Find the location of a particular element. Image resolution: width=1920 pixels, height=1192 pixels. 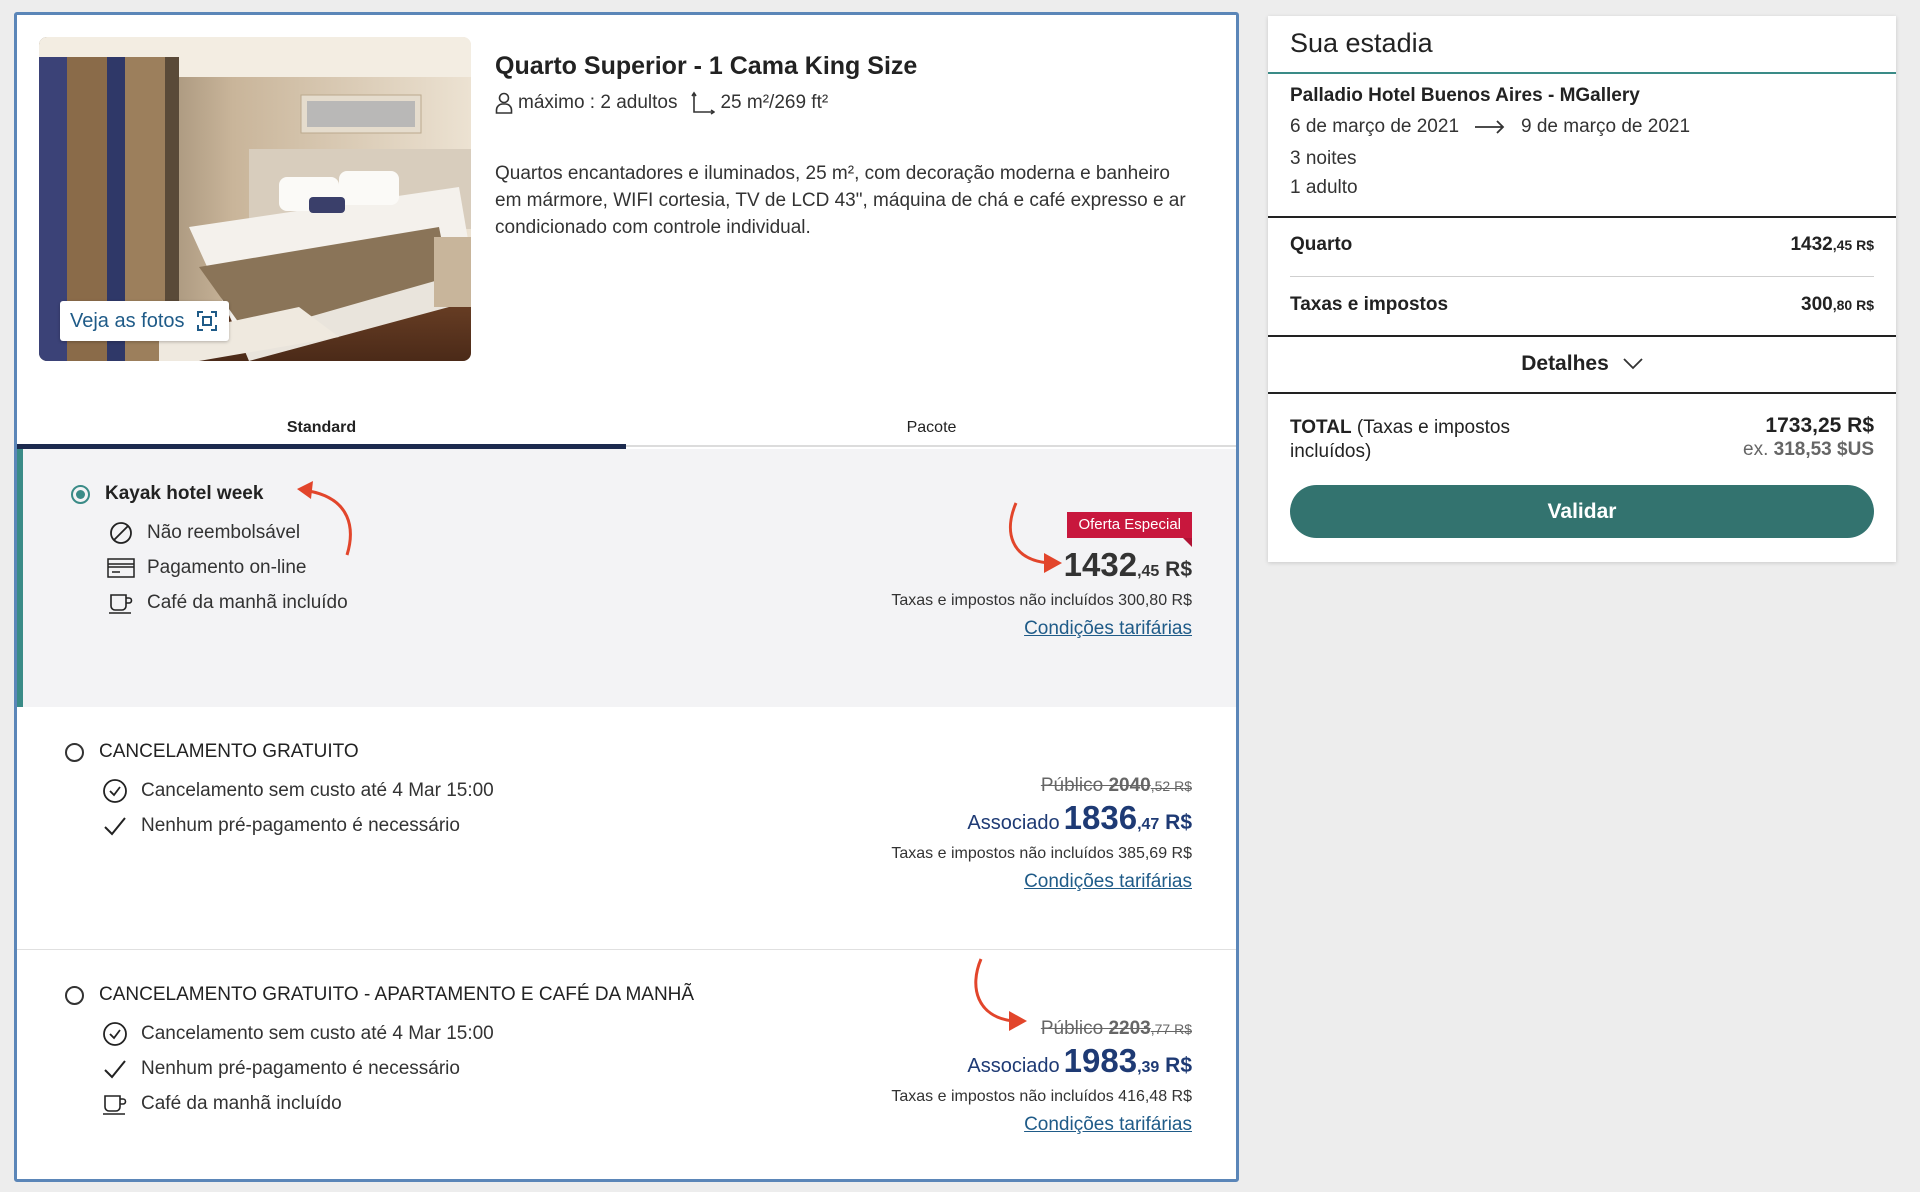

feature-item: Pagamento on-line is located at coordinates (207, 568).